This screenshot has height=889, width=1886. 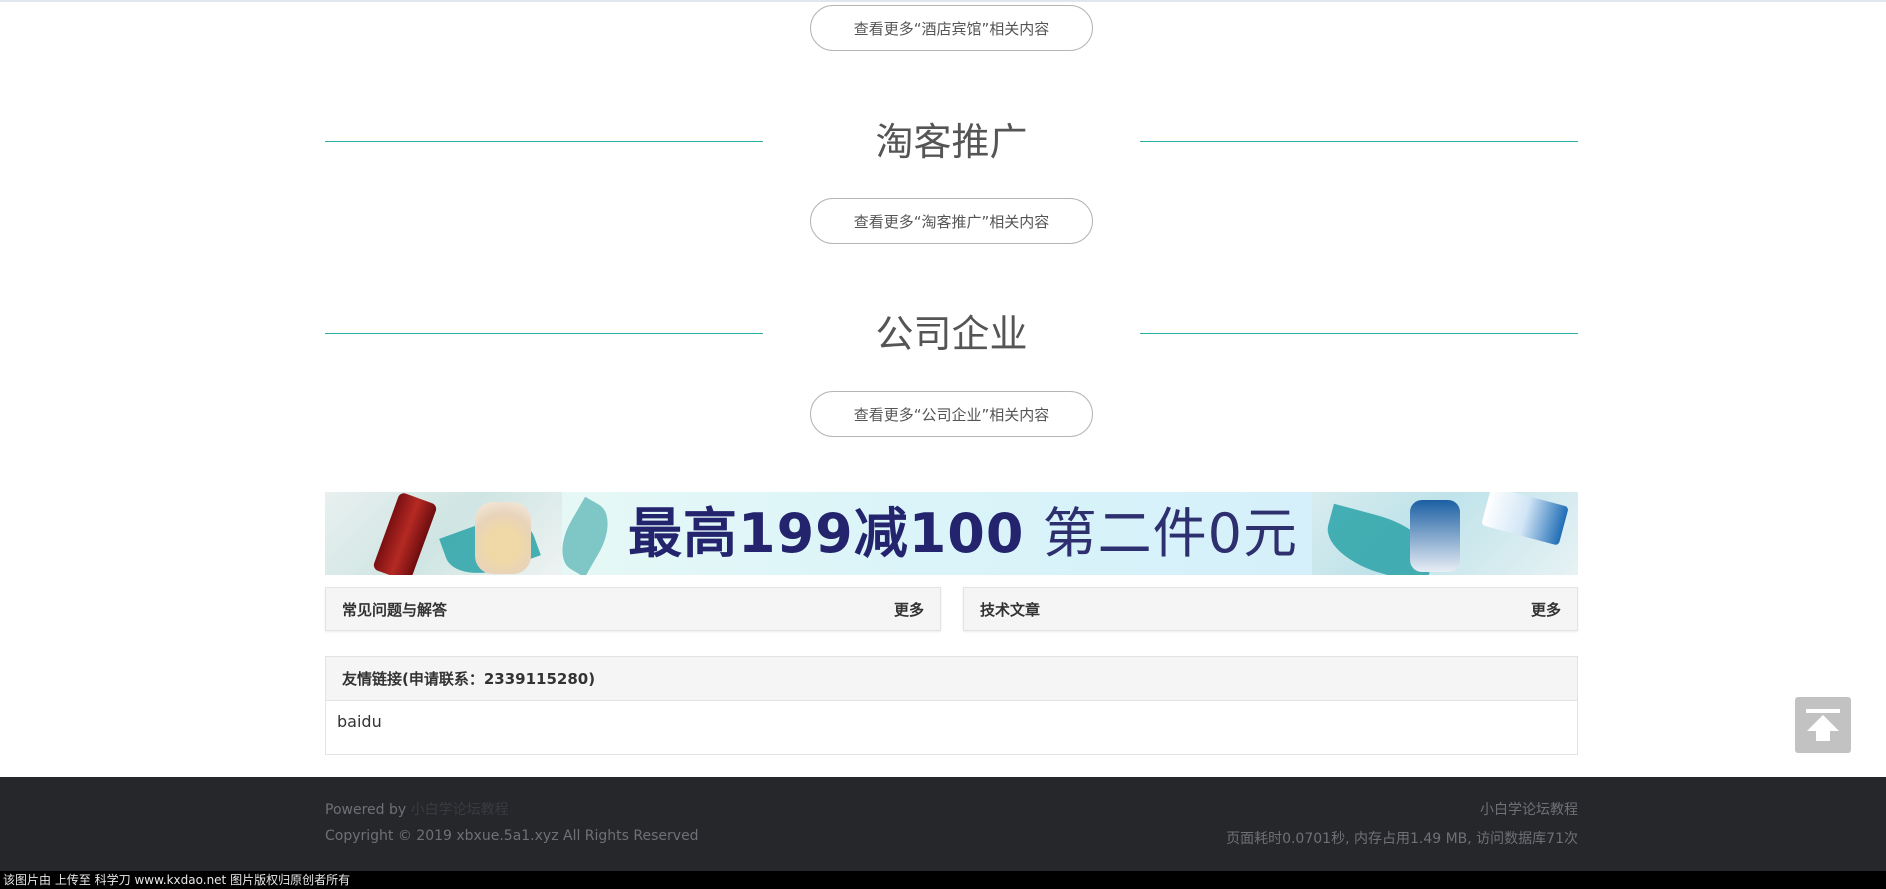 I want to click on section-heading: 公司企业, so click(x=951, y=334).